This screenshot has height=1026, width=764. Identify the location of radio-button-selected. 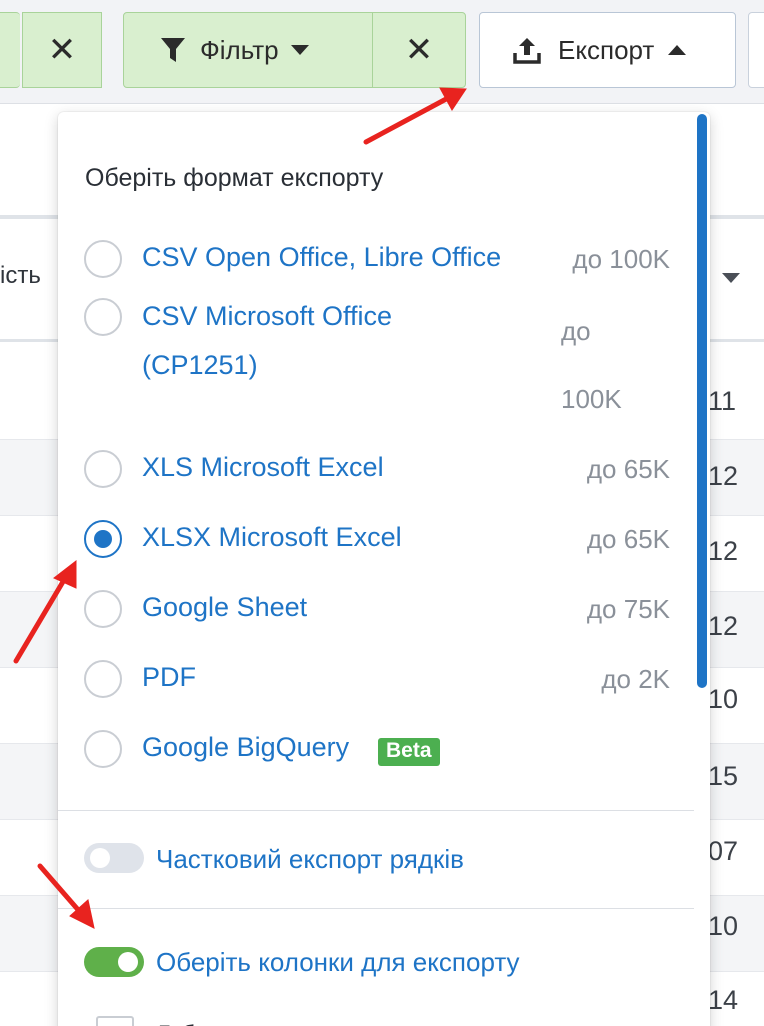
(103, 539).